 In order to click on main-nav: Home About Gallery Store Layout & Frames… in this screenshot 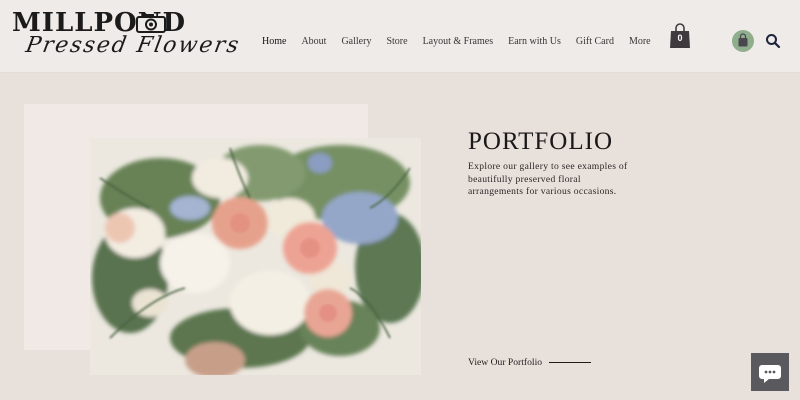, I will do `click(464, 41)`.